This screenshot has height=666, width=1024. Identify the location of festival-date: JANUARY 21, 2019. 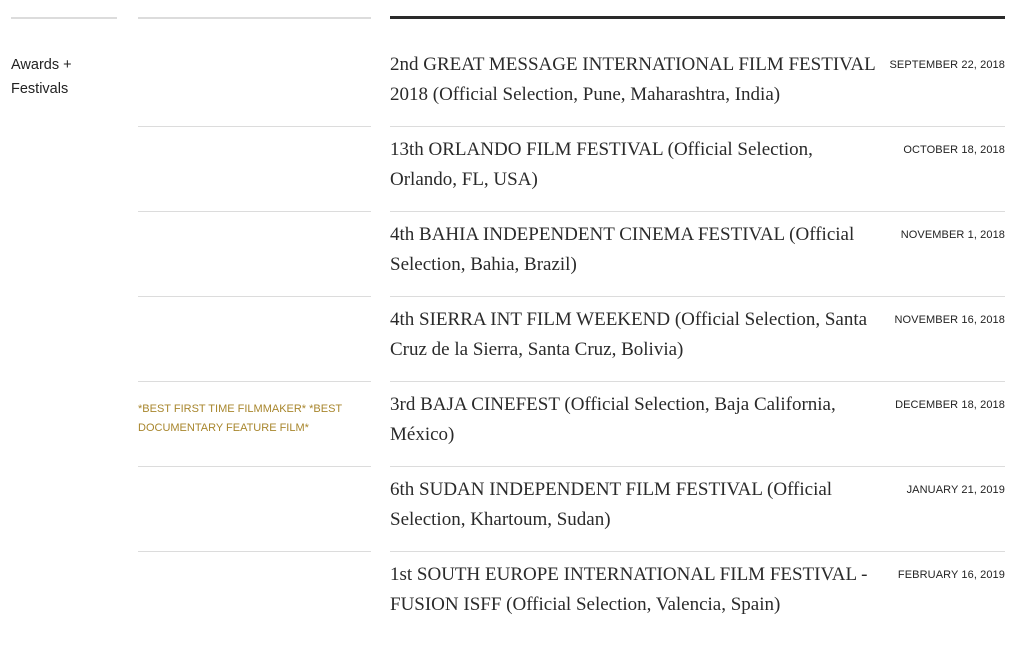
(955, 490).